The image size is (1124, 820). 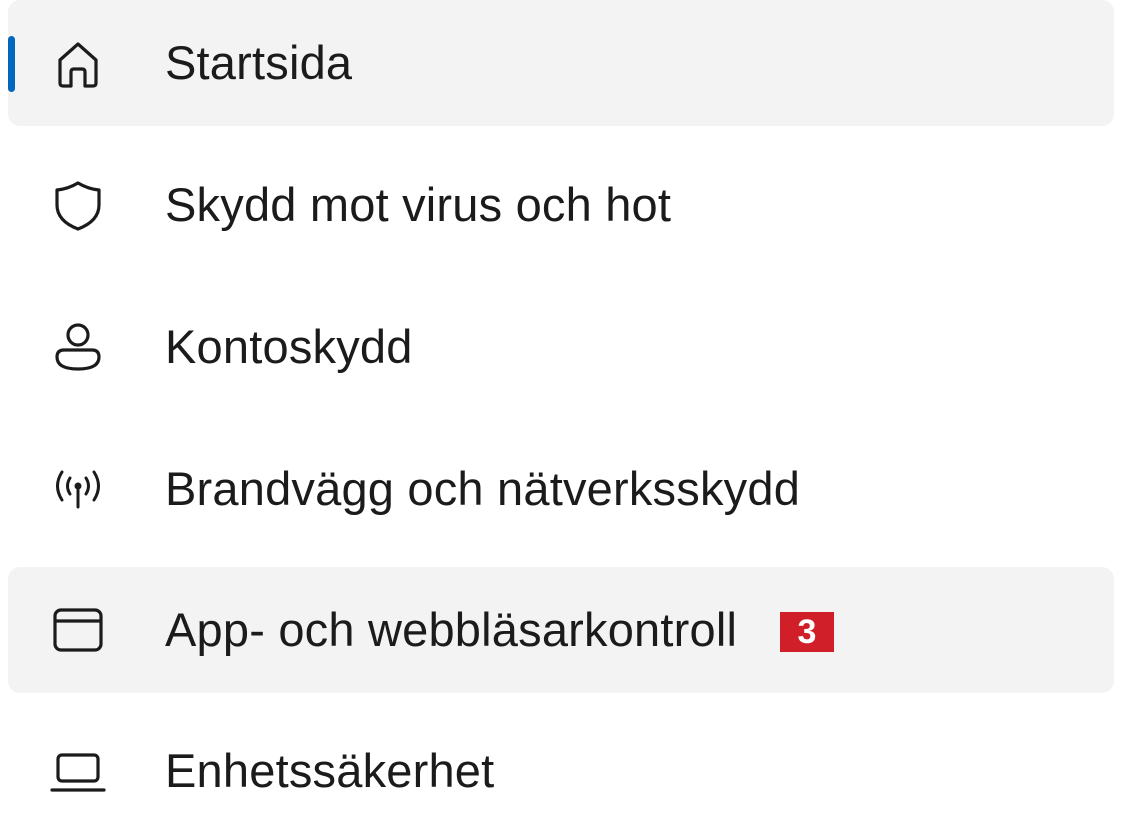 I want to click on nav-item-label: Skydd mot virus och hot, so click(x=418, y=204).